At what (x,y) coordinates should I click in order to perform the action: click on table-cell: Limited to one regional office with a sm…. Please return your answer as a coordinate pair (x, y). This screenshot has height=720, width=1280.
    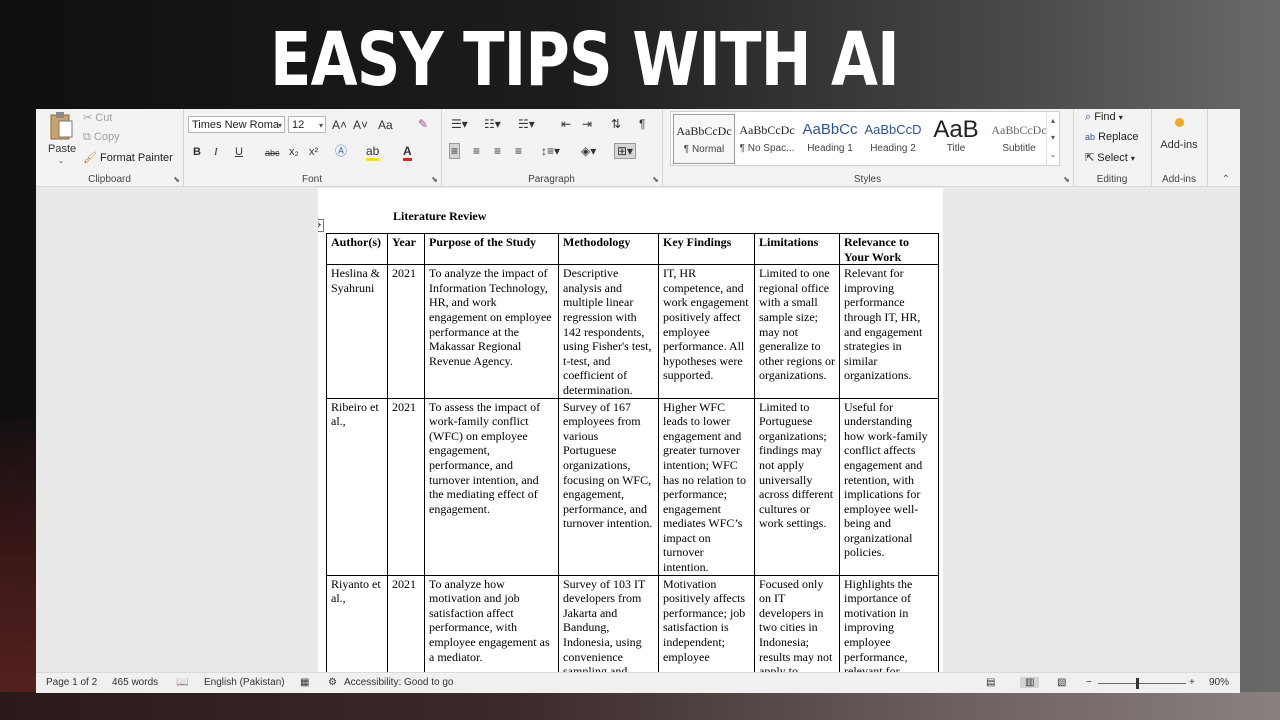
    Looking at the image, I should click on (797, 331).